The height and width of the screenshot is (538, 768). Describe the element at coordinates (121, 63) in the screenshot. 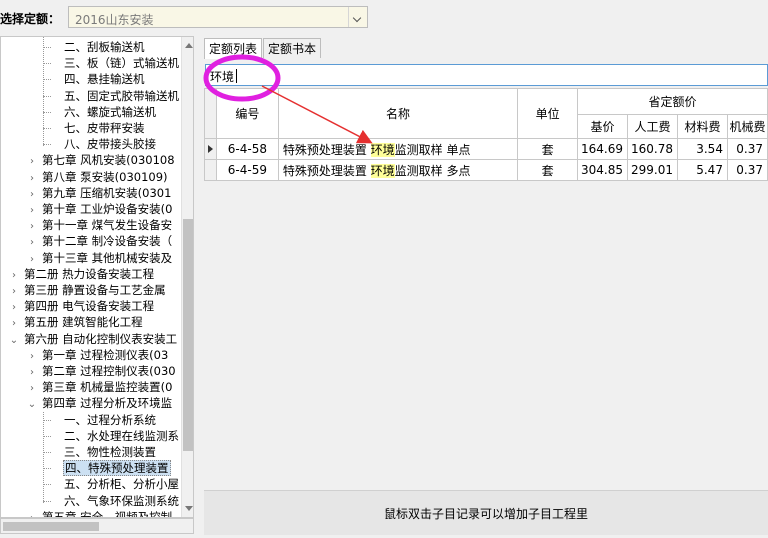

I see `tree-item-label: 三、板（链）式输送机` at that location.